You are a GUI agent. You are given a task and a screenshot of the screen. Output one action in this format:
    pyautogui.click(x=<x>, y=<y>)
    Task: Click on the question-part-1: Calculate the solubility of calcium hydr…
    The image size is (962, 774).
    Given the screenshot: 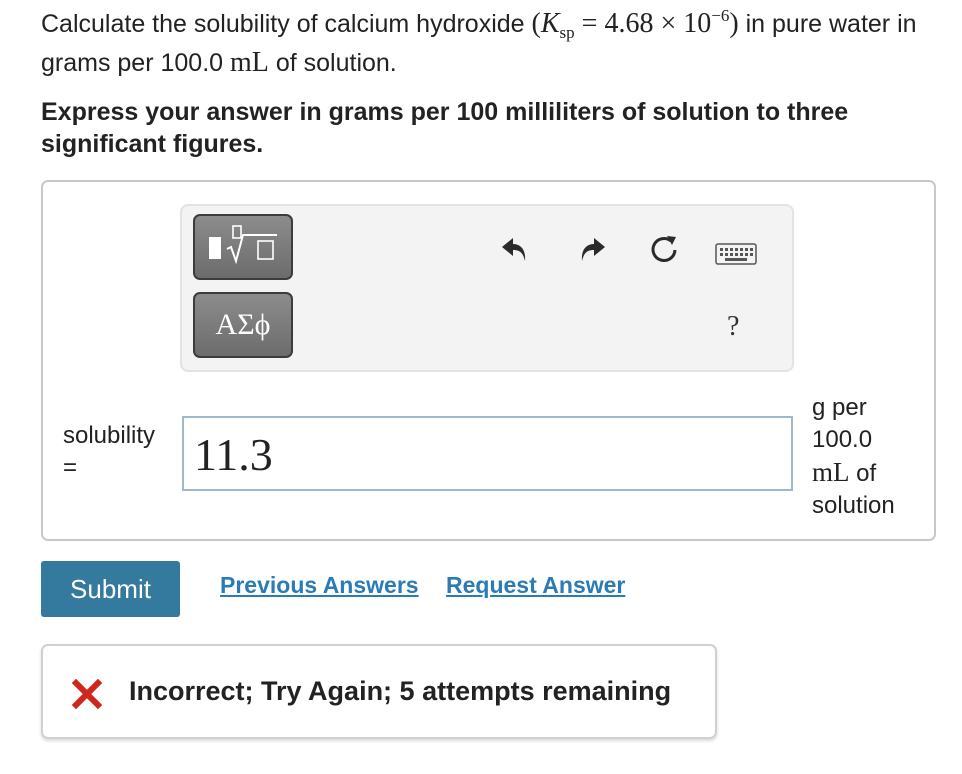 What is the action you would take?
    pyautogui.click(x=286, y=24)
    